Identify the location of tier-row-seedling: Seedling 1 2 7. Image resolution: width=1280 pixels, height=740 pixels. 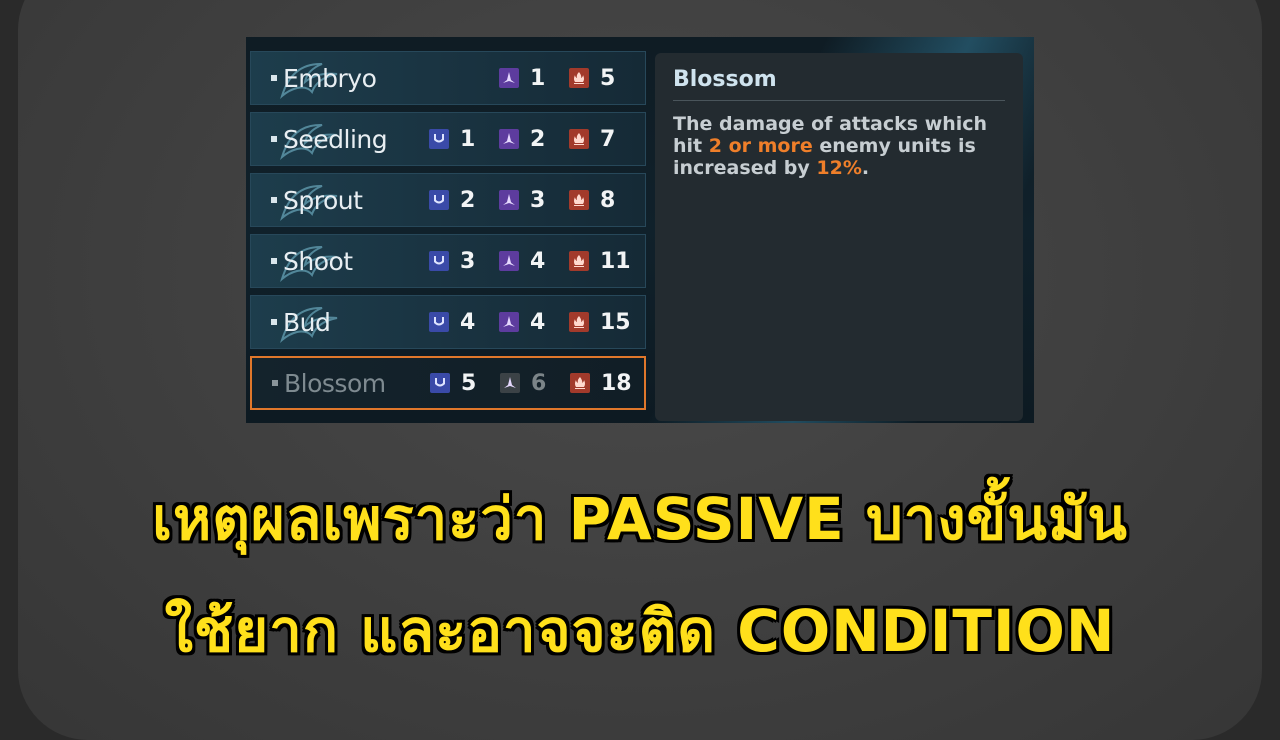
(448, 139).